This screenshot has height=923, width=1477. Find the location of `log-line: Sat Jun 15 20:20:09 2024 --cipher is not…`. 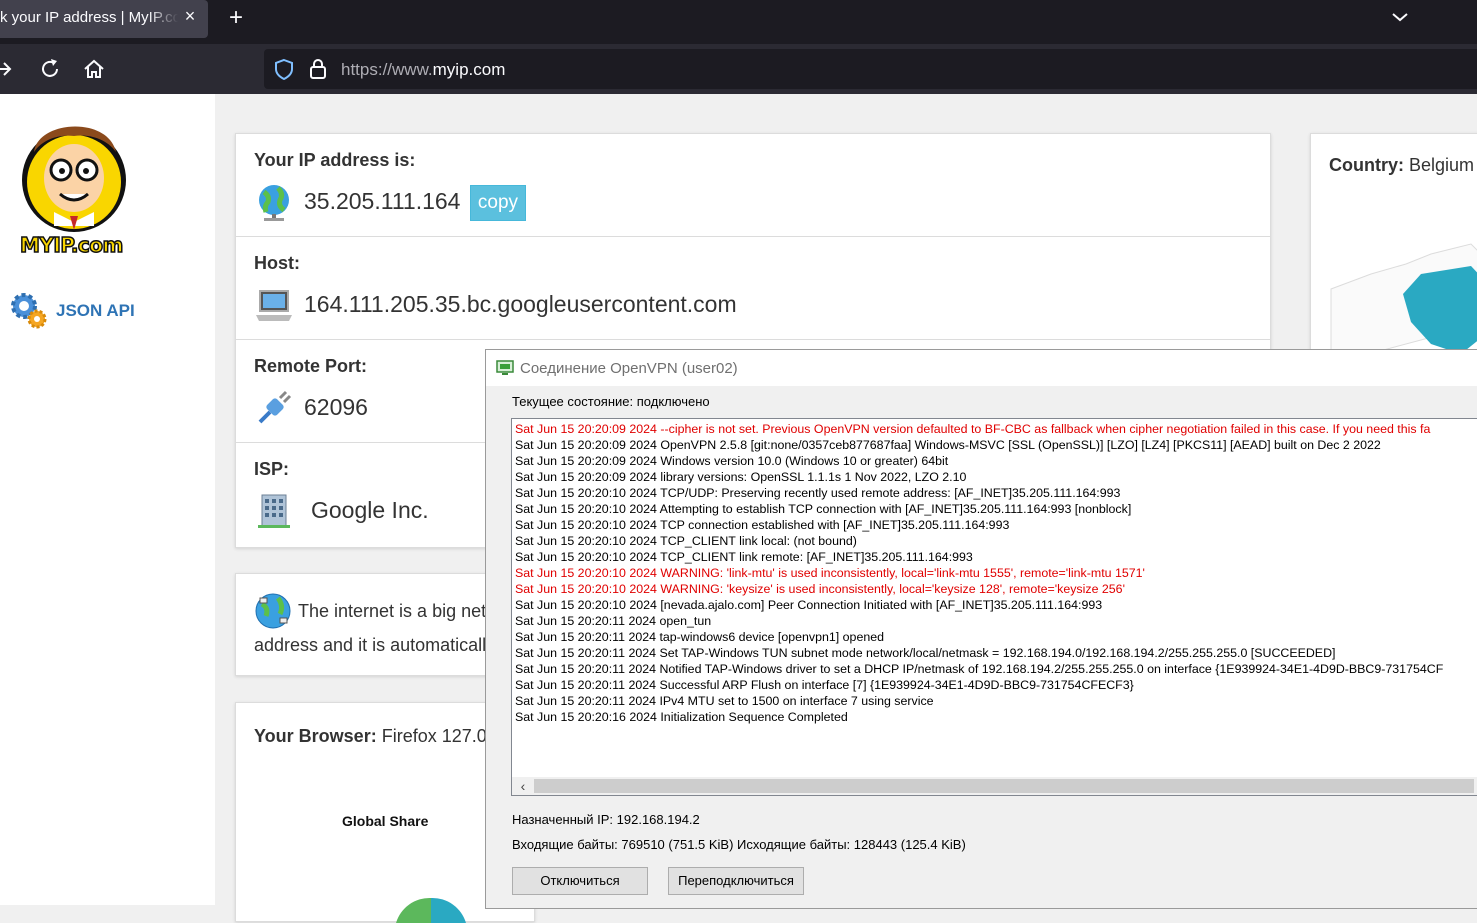

log-line: Sat Jun 15 20:20:09 2024 --cipher is not… is located at coordinates (973, 429).